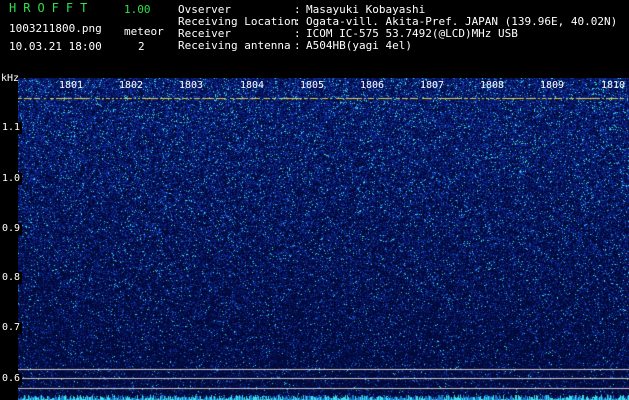 The width and height of the screenshot is (629, 400). What do you see at coordinates (11, 128) in the screenshot?
I see `y-tick-label: 1.1` at bounding box center [11, 128].